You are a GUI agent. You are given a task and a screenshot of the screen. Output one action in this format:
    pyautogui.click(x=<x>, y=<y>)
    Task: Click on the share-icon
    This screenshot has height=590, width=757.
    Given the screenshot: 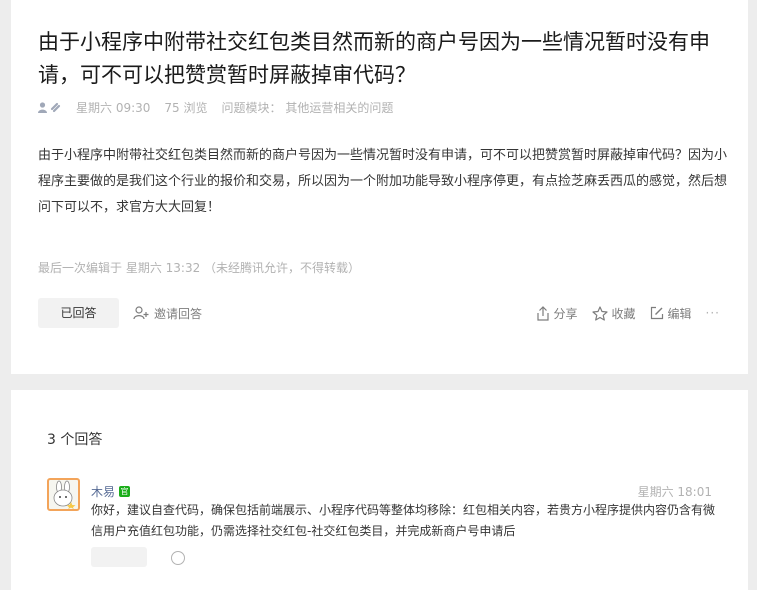 What is the action you would take?
    pyautogui.click(x=542, y=313)
    